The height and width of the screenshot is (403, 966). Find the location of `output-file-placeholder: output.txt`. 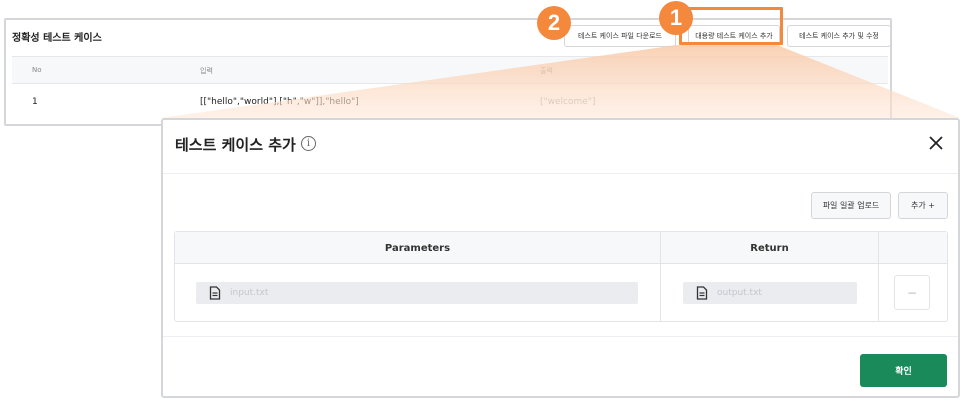

output-file-placeholder: output.txt is located at coordinates (739, 293).